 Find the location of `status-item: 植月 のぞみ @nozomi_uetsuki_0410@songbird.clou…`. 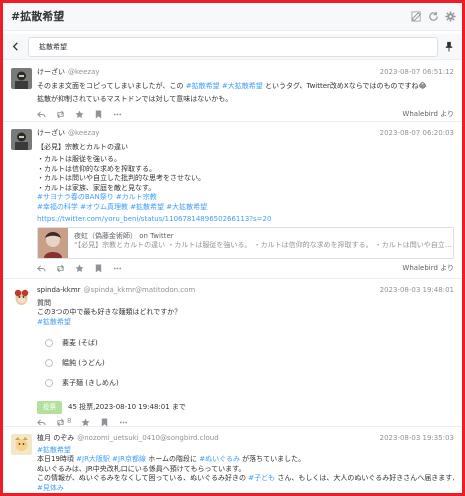

status-item: 植月 のぞみ @nozomi_uetsuki_0410@songbird.clou… is located at coordinates (232, 460).